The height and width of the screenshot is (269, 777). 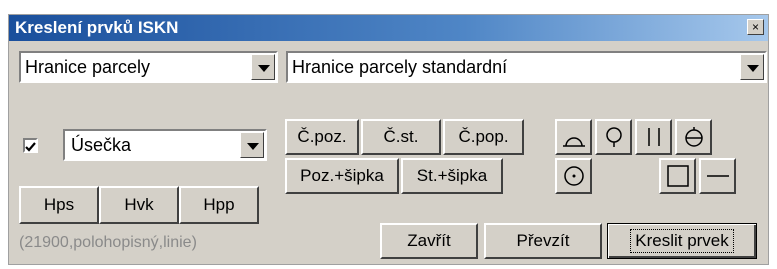 What do you see at coordinates (342, 176) in the screenshot?
I see `poz-sipka-button: Poz.+šipka` at bounding box center [342, 176].